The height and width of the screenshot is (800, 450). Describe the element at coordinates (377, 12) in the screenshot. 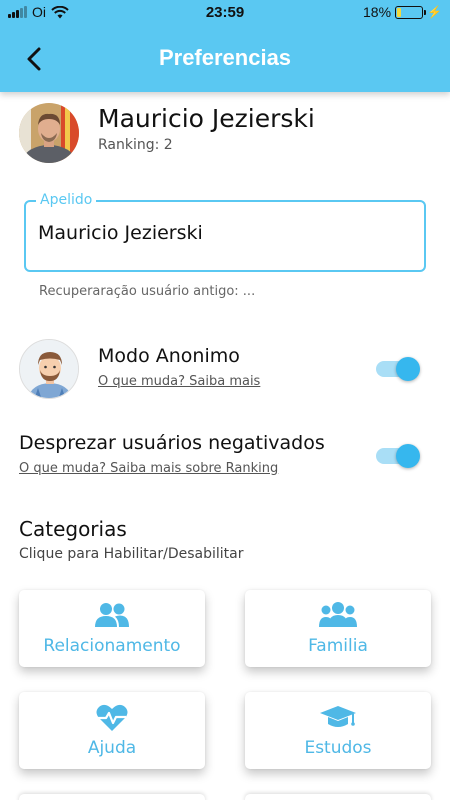

I see `battery-percent: 18%` at that location.